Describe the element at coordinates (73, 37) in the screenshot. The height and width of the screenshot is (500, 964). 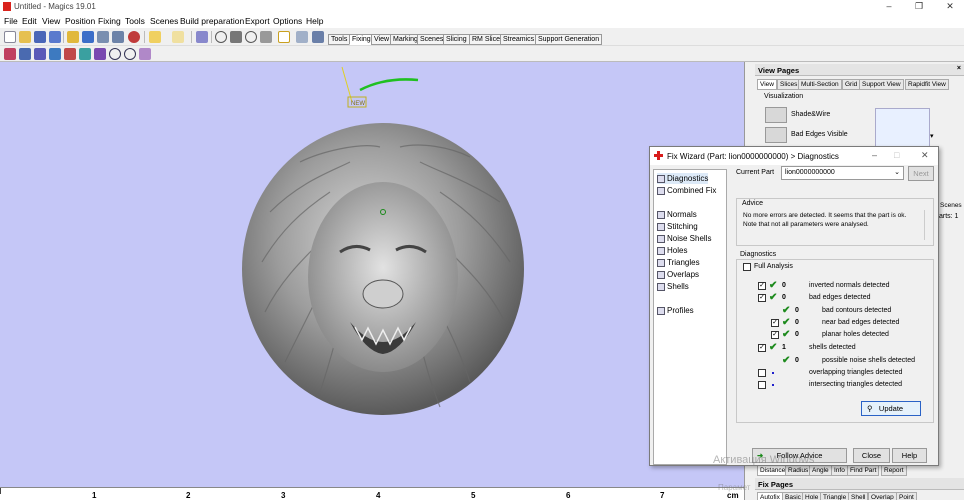
I see `import-icon` at that location.